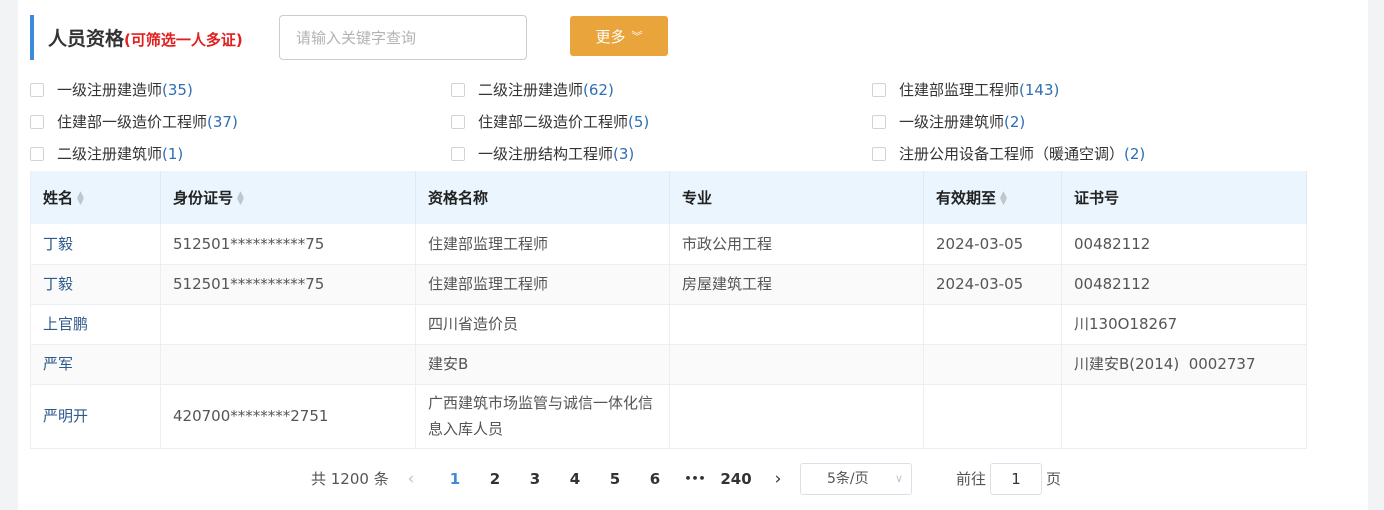 The image size is (1384, 510). I want to click on column-header-certificate-no: 证书号, so click(1184, 197).